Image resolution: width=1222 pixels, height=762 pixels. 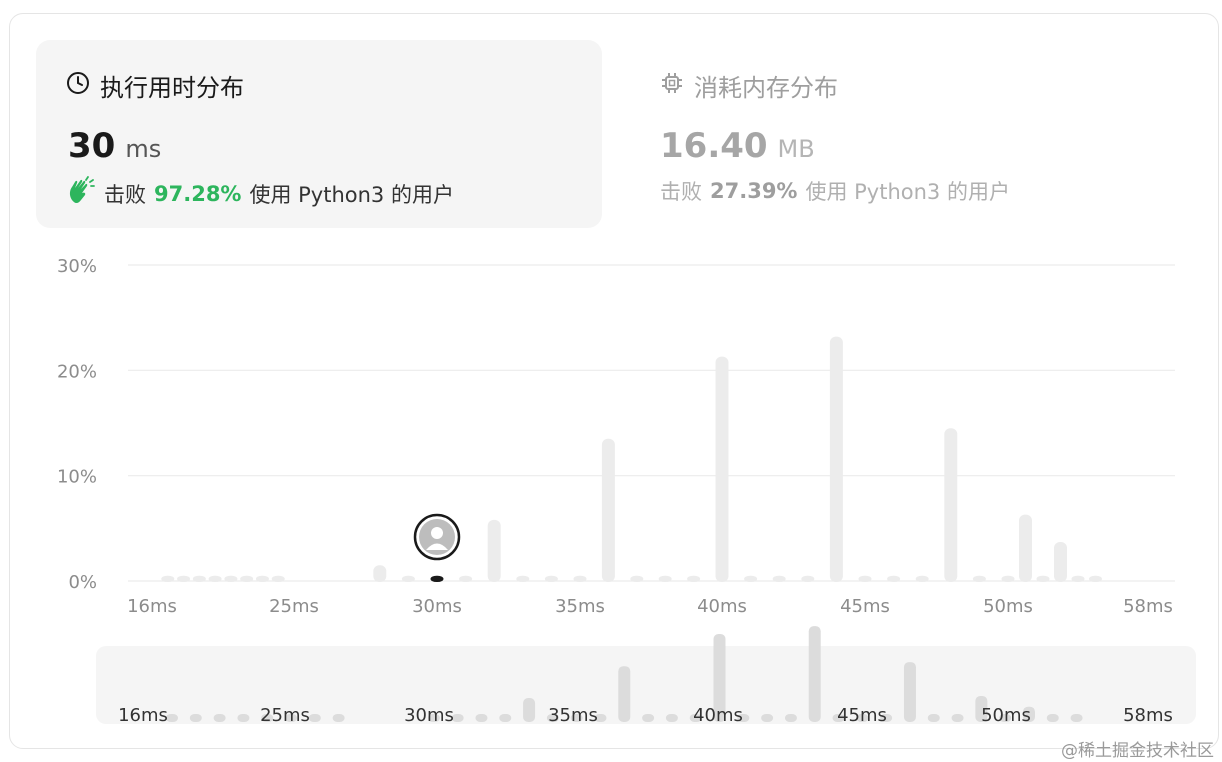 I want to click on highlighted-bar, so click(x=437, y=578).